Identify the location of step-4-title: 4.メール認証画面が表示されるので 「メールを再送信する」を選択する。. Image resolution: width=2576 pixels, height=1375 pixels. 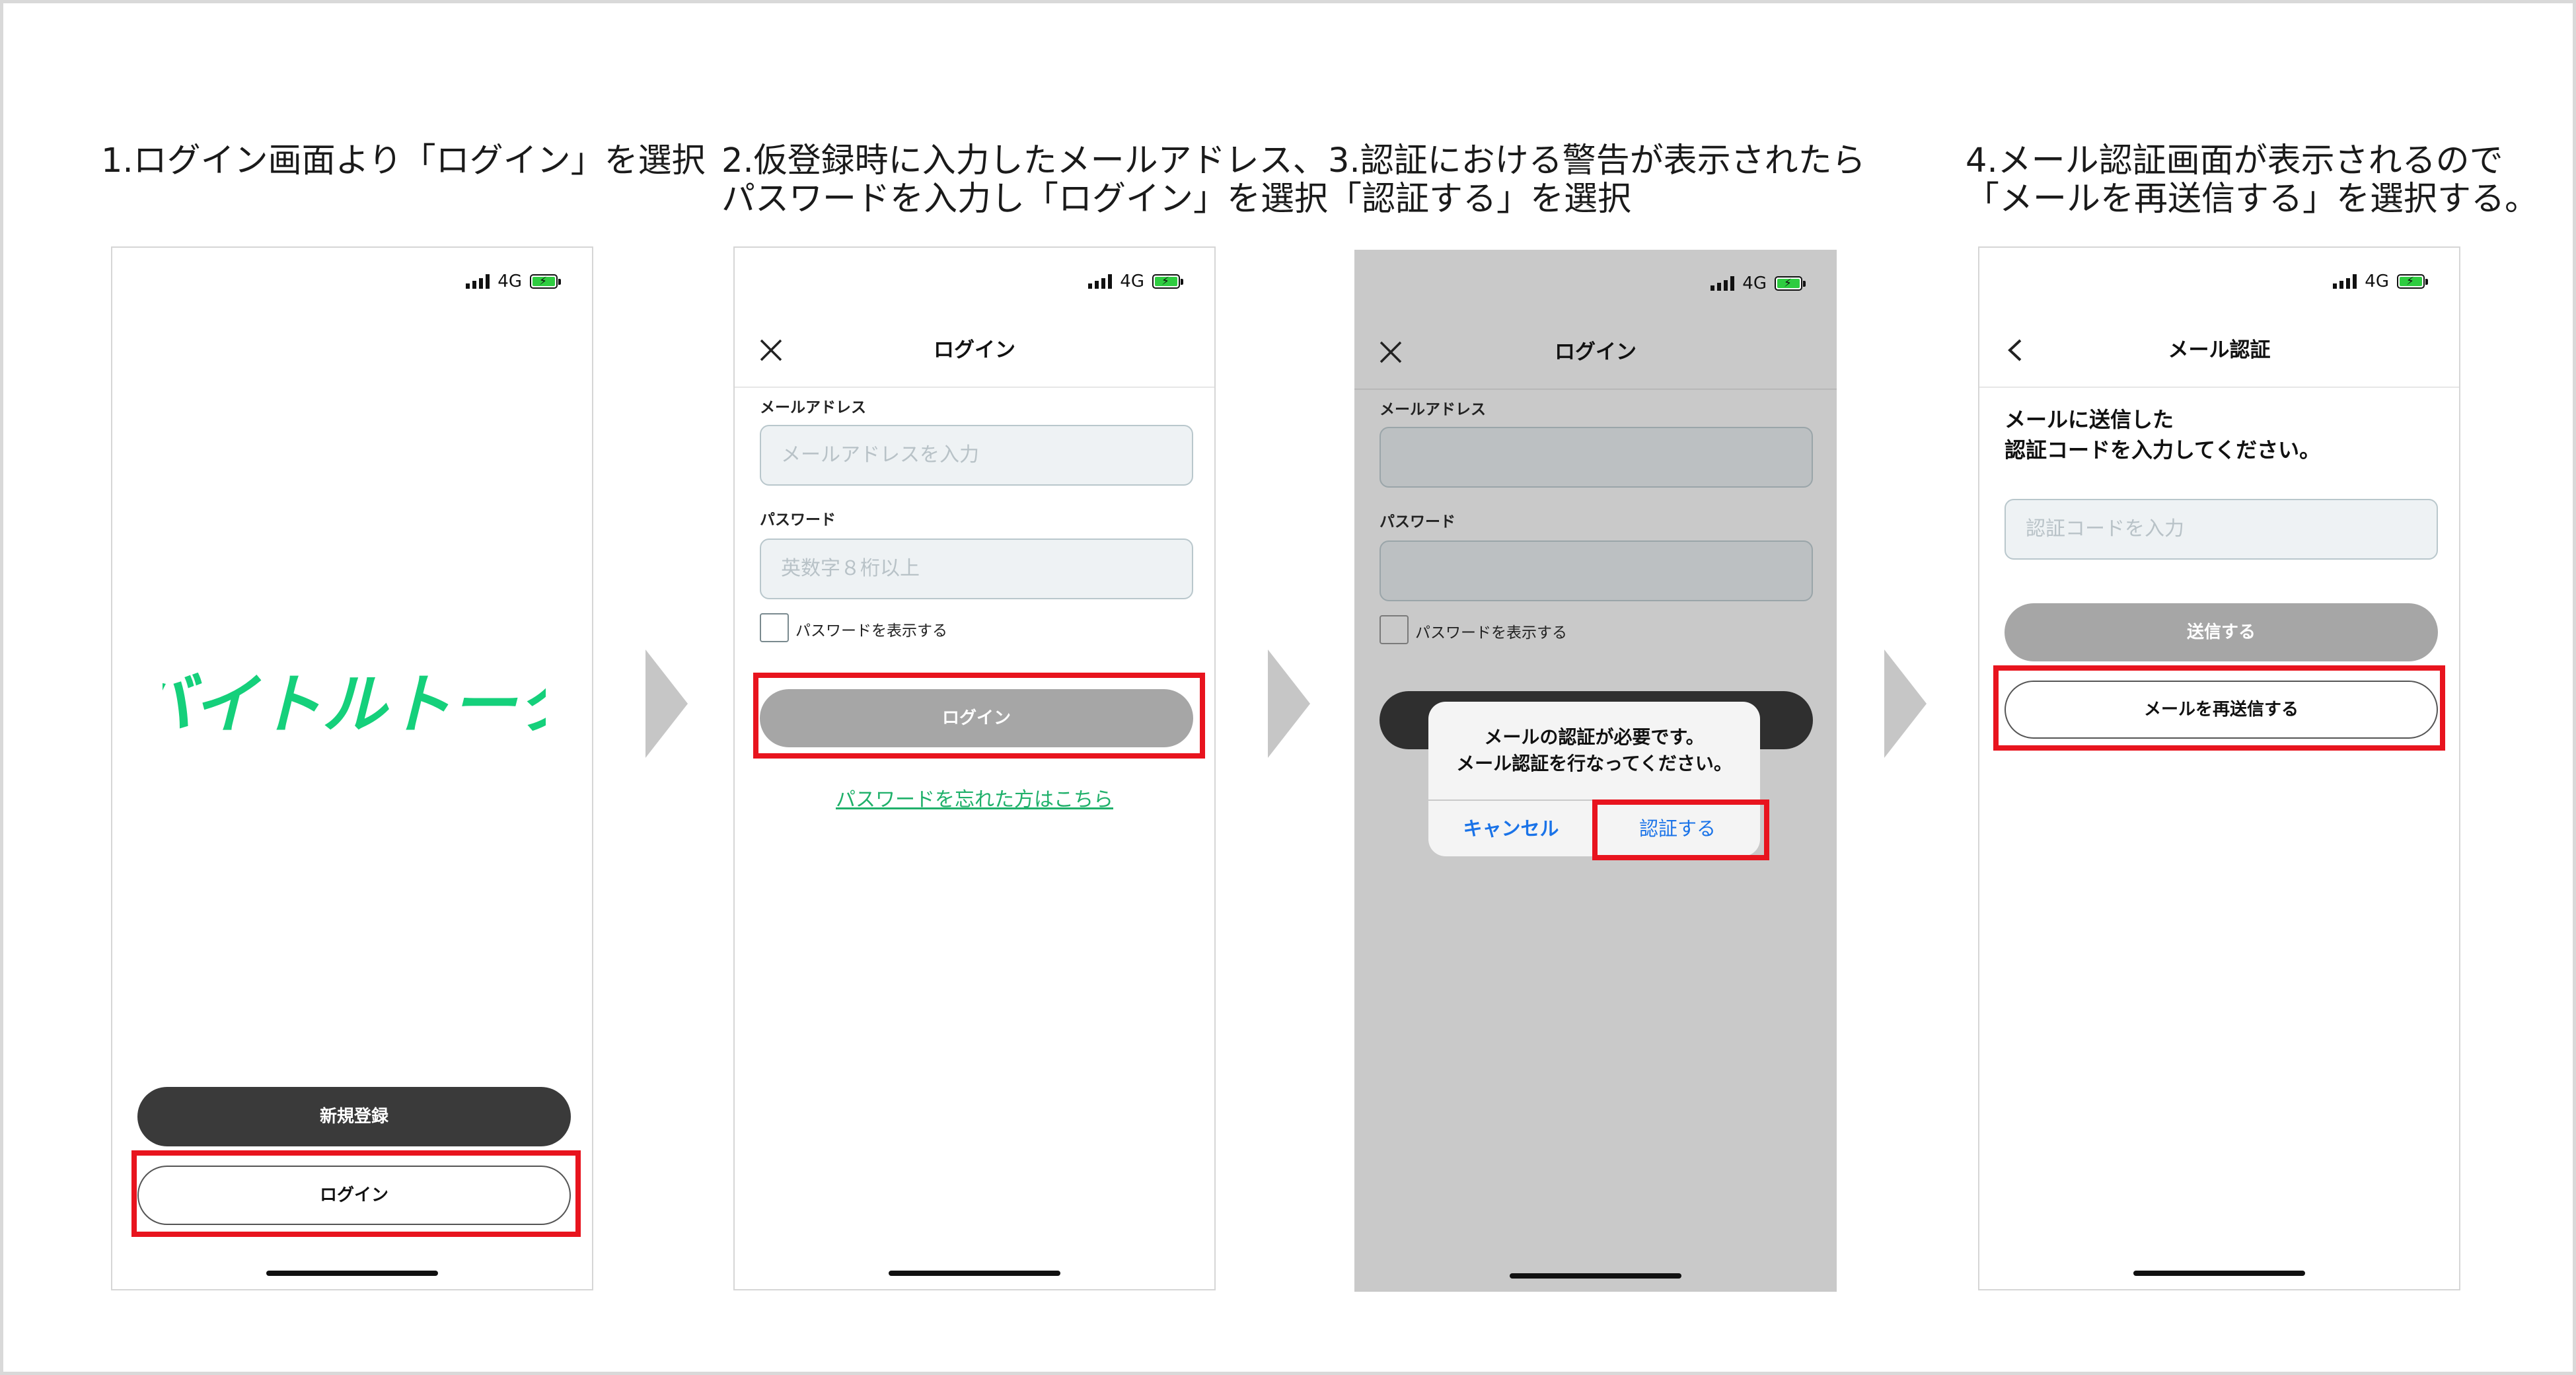
(2252, 180).